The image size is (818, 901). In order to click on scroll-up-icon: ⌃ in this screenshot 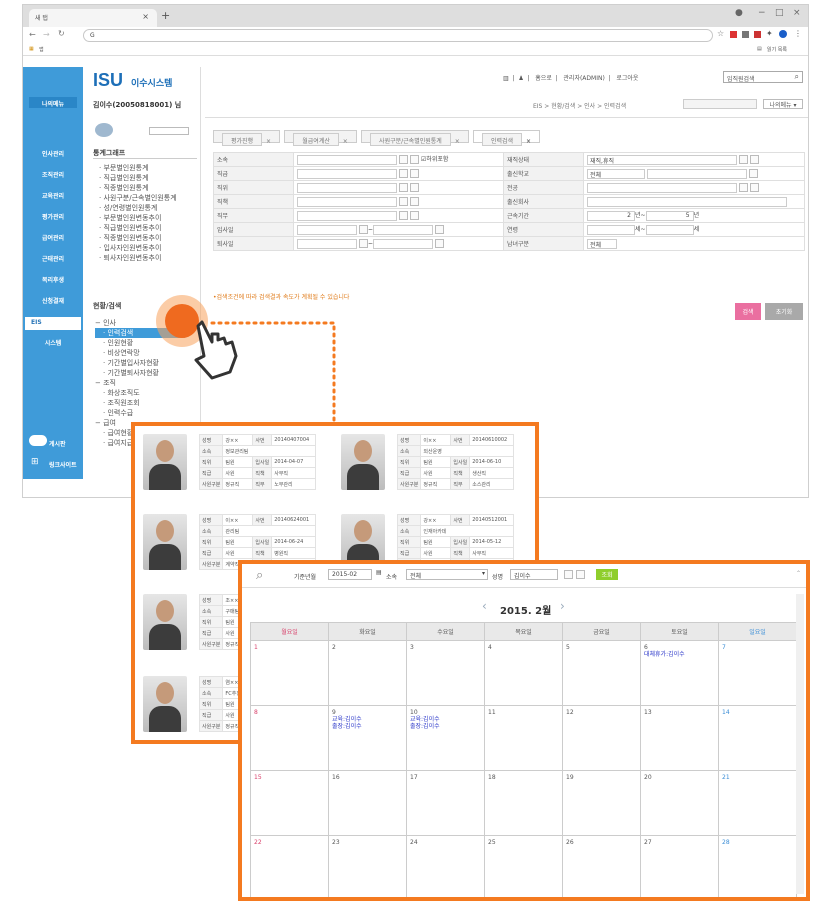, I will do `click(798, 573)`.